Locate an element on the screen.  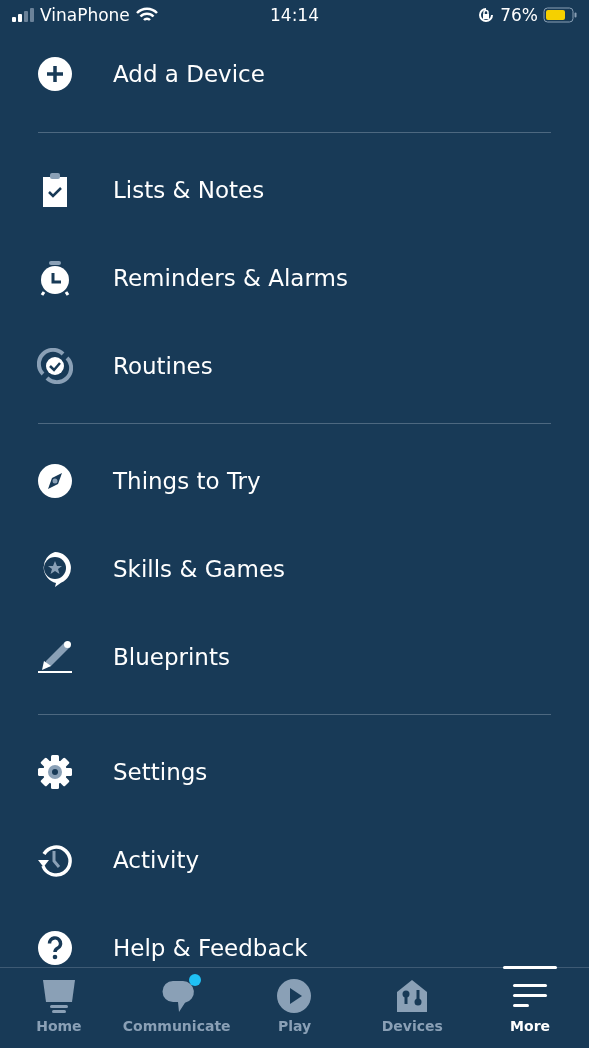
pencil-icon is located at coordinates (55, 657).